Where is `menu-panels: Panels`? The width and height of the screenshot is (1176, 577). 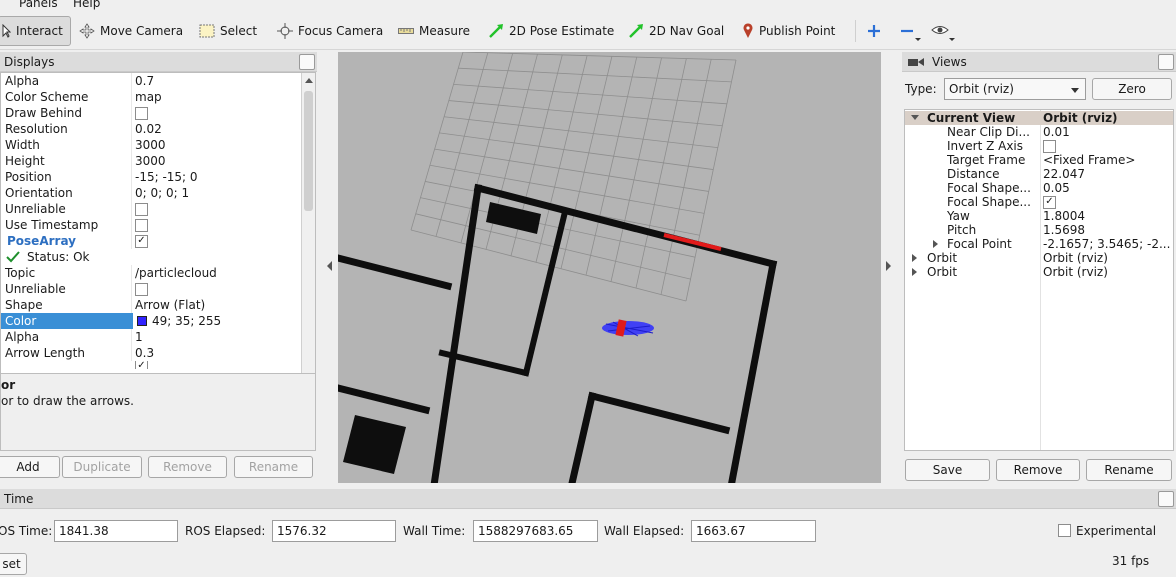
menu-panels: Panels is located at coordinates (38, 5).